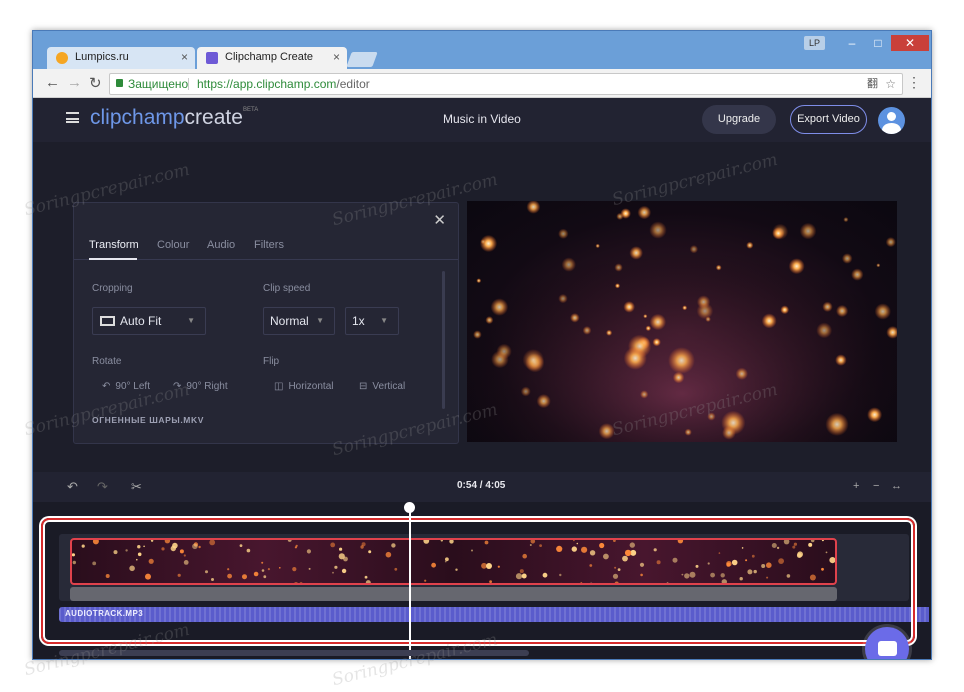  I want to click on flip-vertical-icon: ⊟, so click(363, 386).